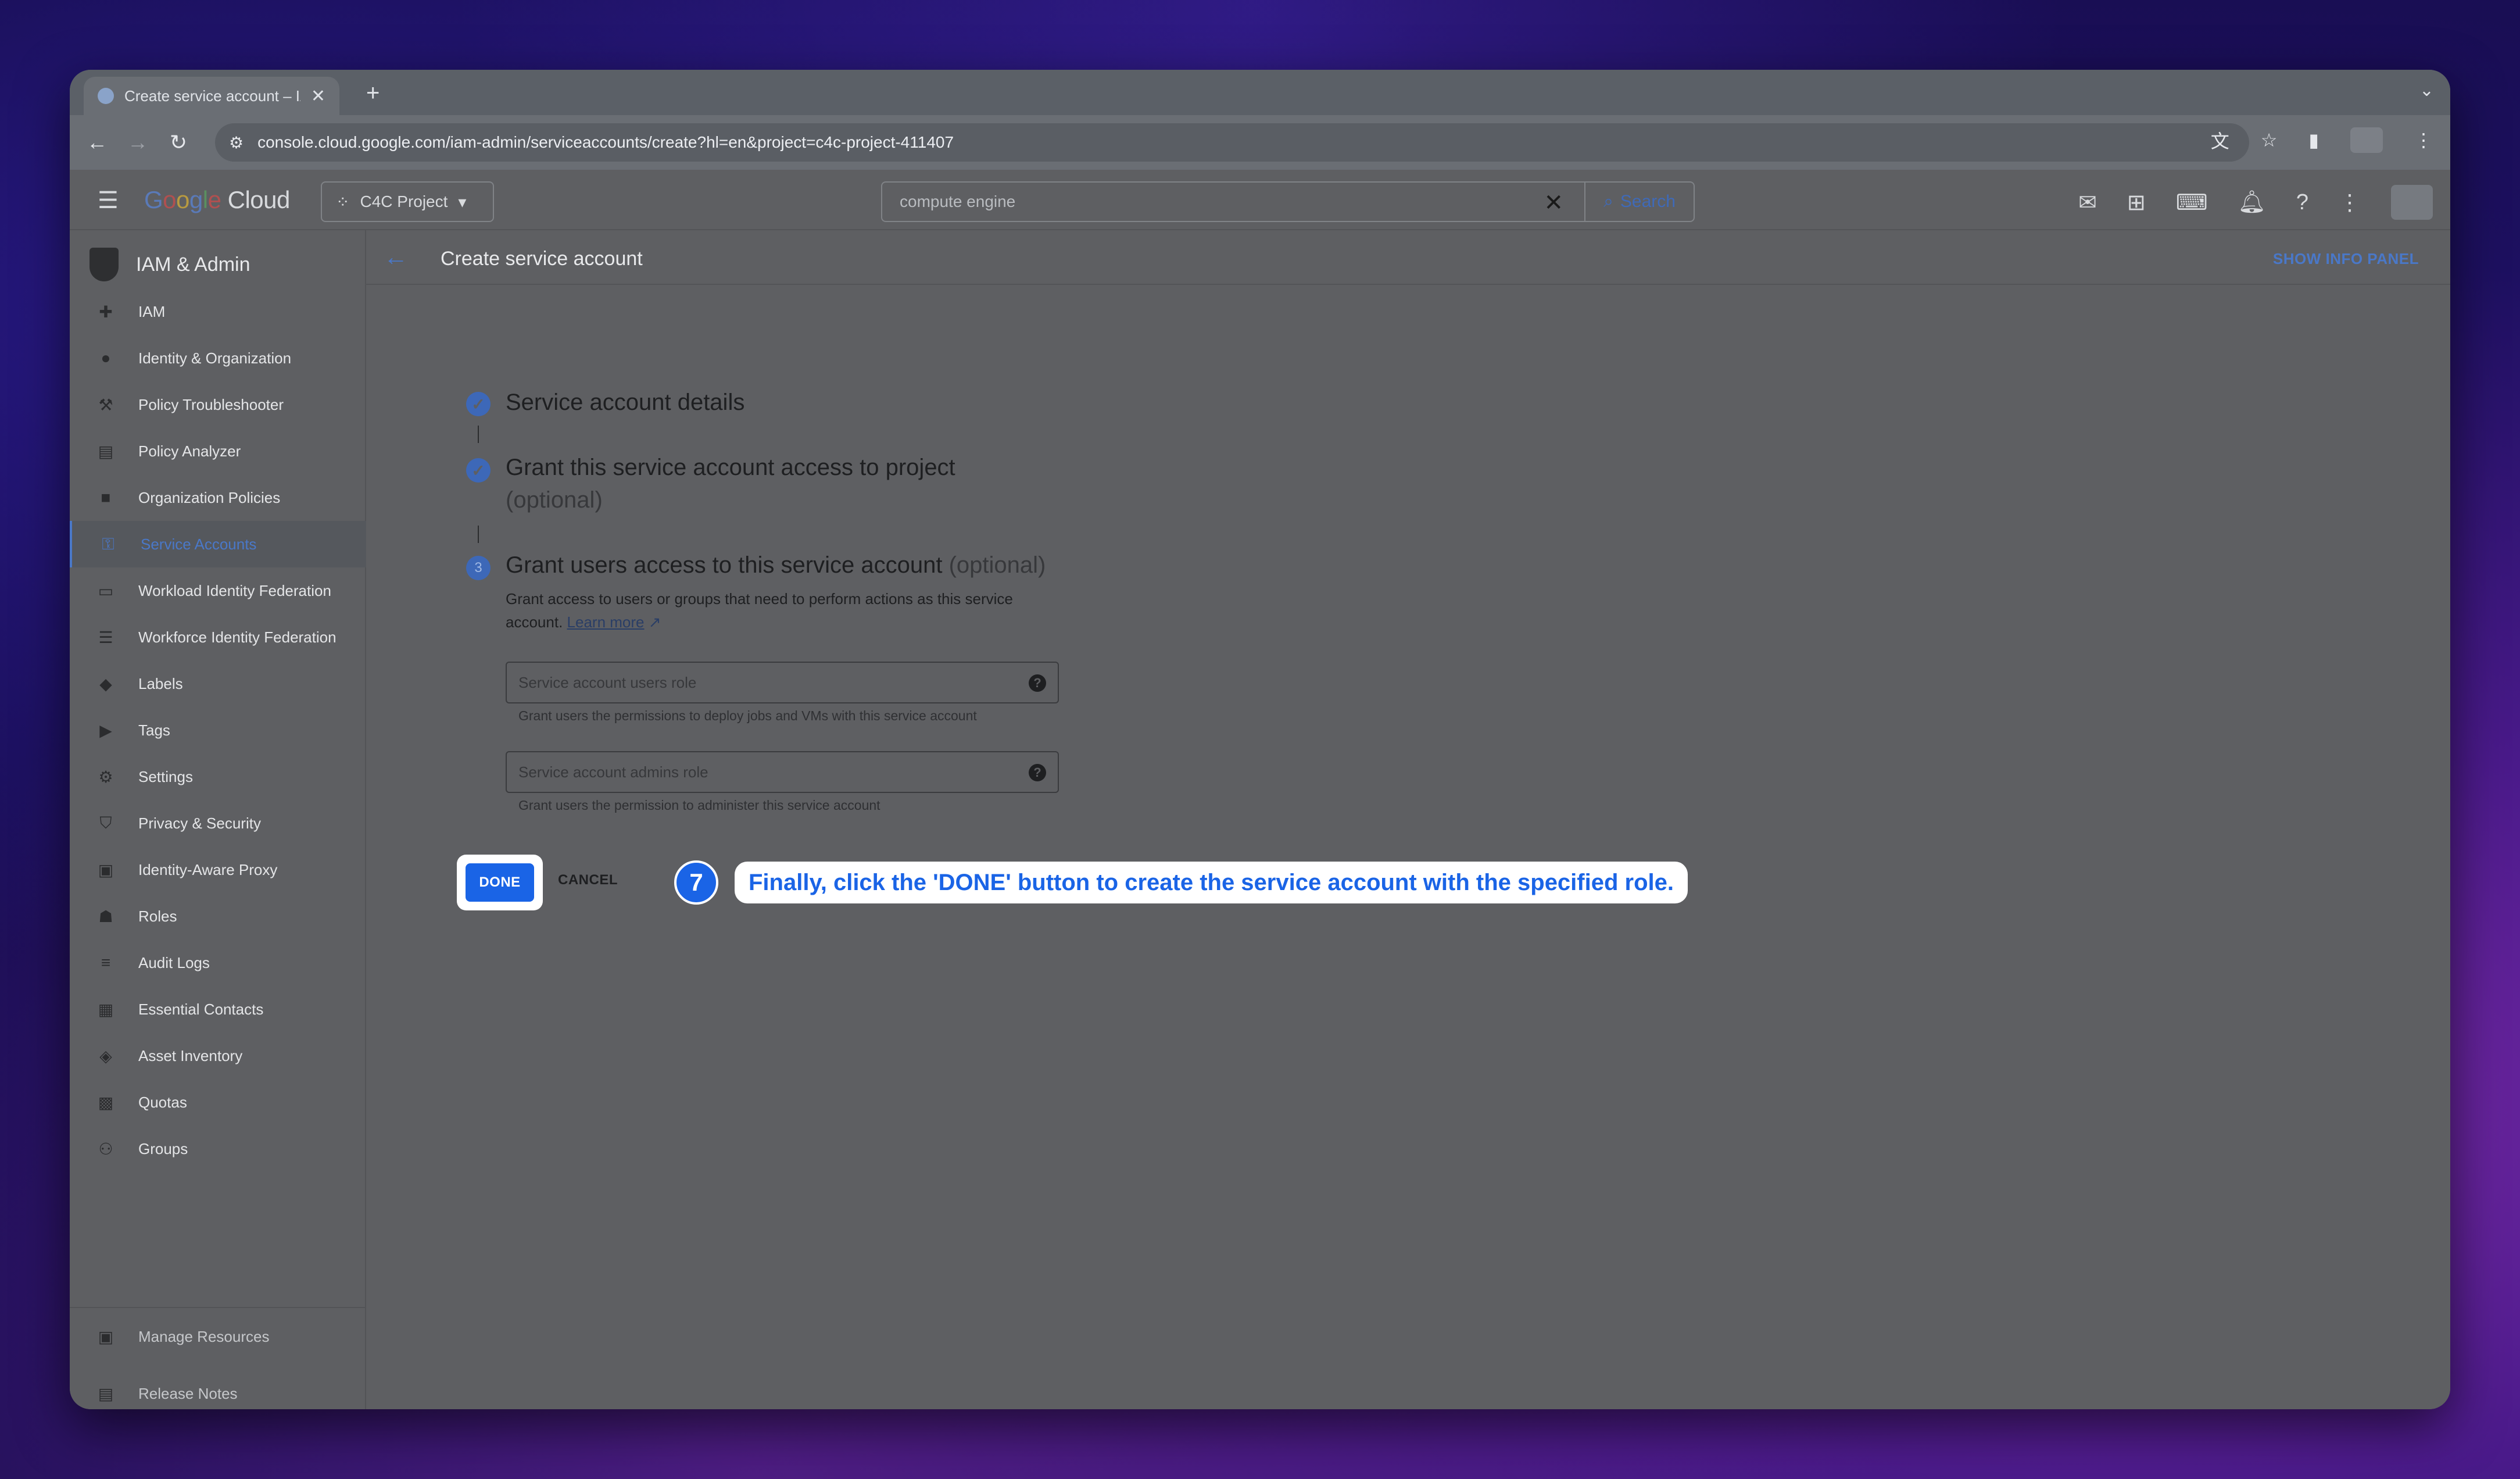 The height and width of the screenshot is (1479, 2520). Describe the element at coordinates (218, 1336) in the screenshot. I see `sidebar-item-manage-resources: ▣ Manage Resources` at that location.